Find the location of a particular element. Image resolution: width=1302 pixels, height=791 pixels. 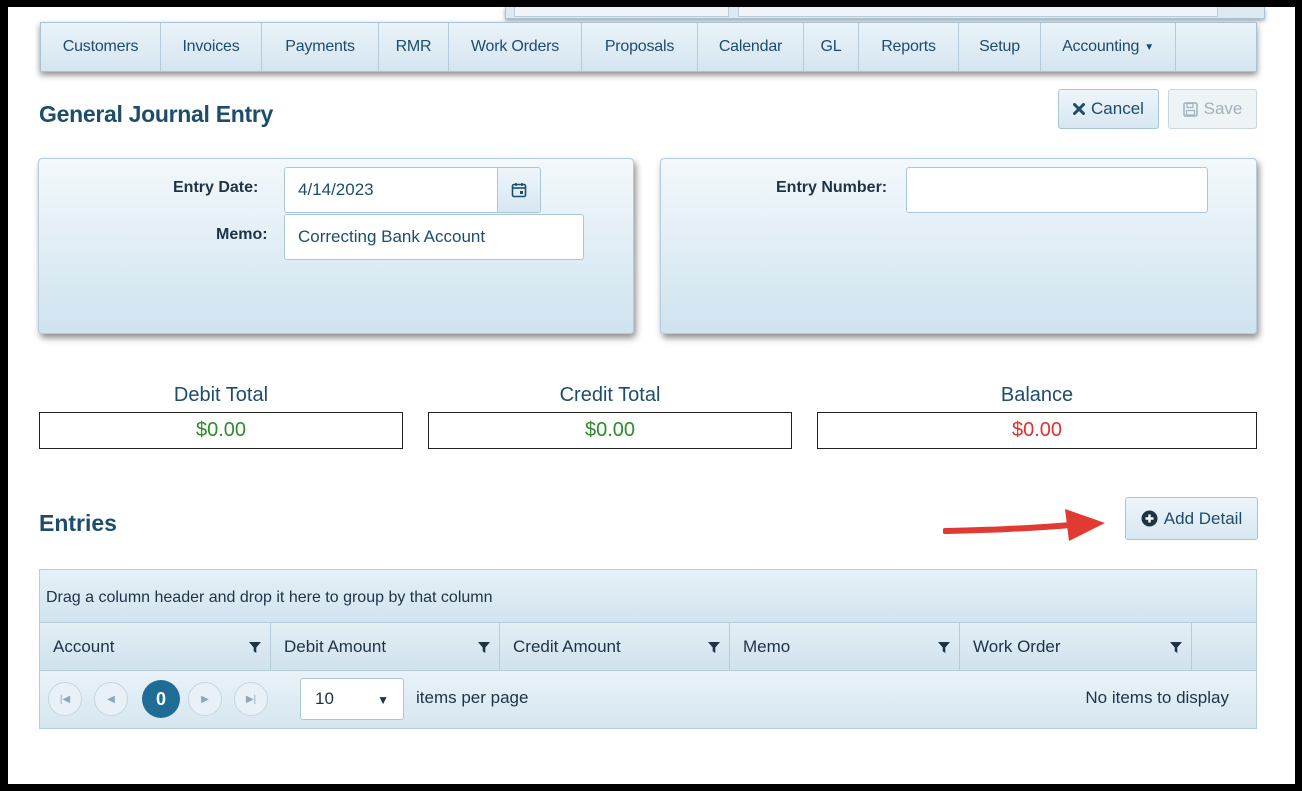

calendar-icon is located at coordinates (519, 190).